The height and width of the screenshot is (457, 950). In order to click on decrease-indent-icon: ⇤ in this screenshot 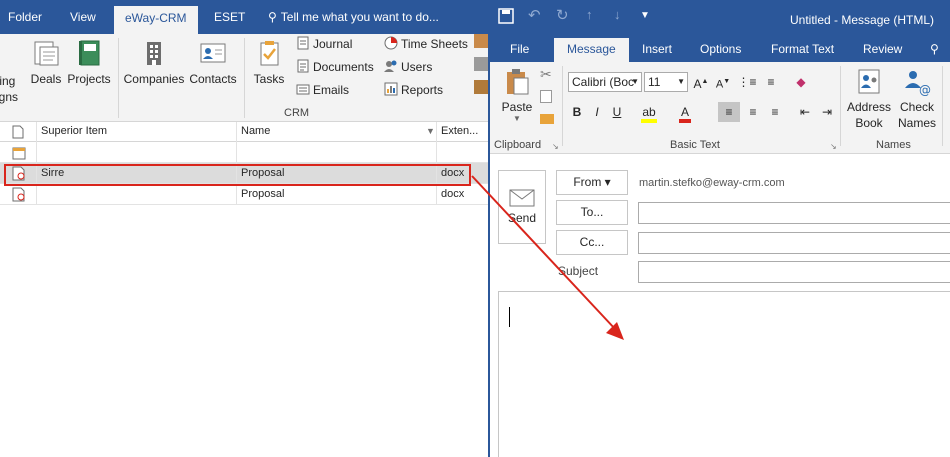, I will do `click(805, 112)`.